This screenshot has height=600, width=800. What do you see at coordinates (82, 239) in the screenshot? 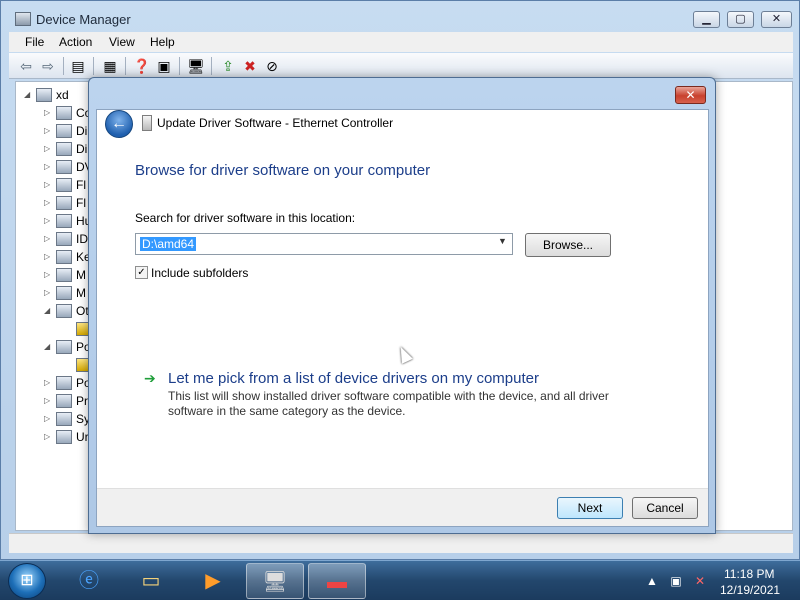
I see `tree-item-label: ID` at bounding box center [82, 239].